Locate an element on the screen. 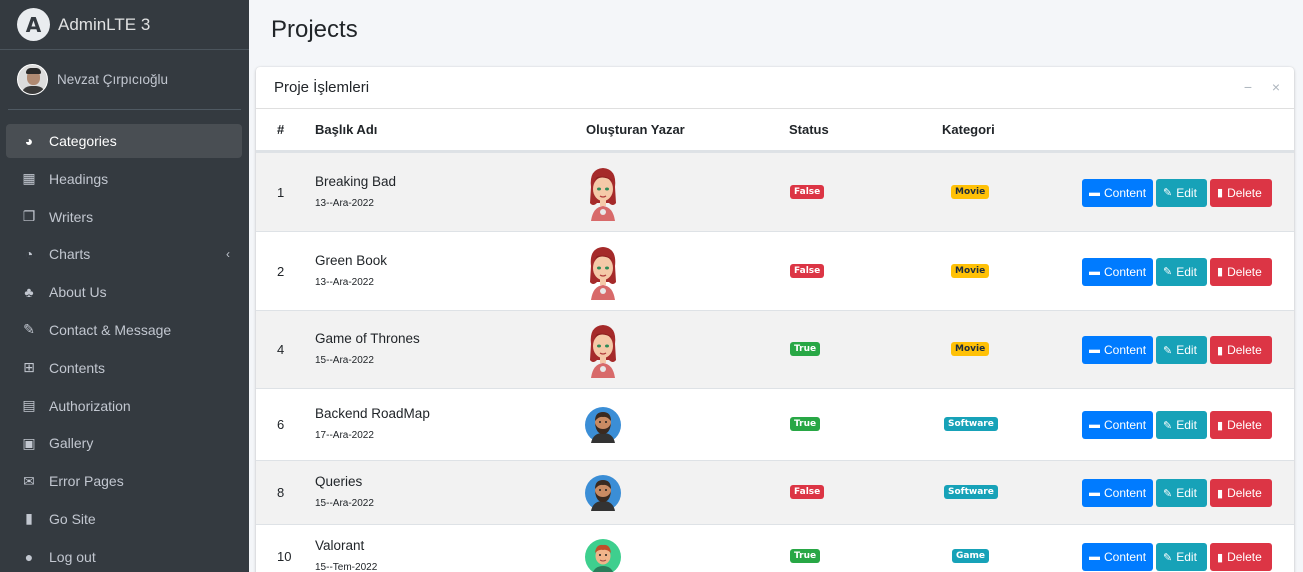  brand-name: AdminLTE 3 is located at coordinates (104, 24).